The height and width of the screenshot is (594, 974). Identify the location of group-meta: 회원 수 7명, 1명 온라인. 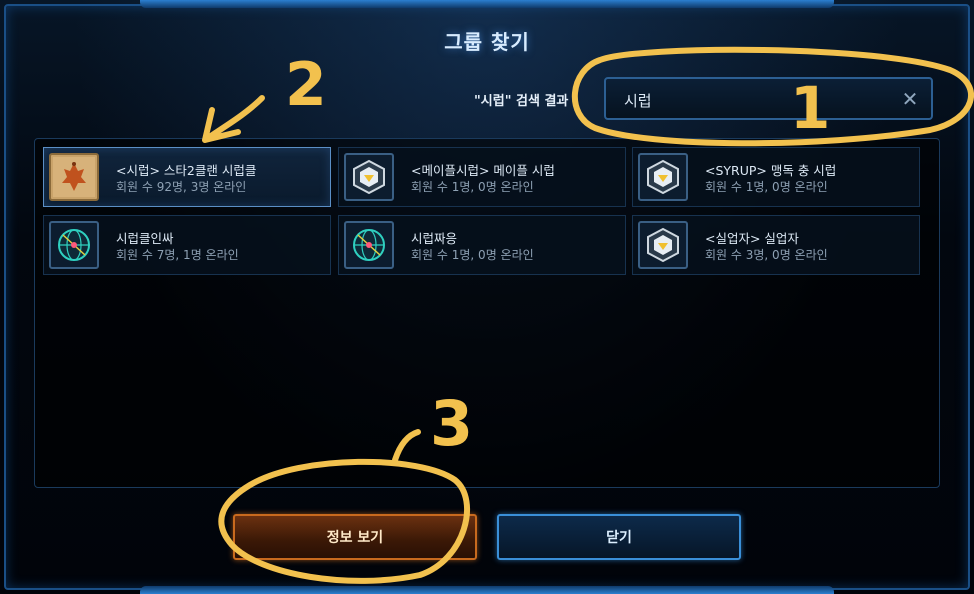
(177, 255).